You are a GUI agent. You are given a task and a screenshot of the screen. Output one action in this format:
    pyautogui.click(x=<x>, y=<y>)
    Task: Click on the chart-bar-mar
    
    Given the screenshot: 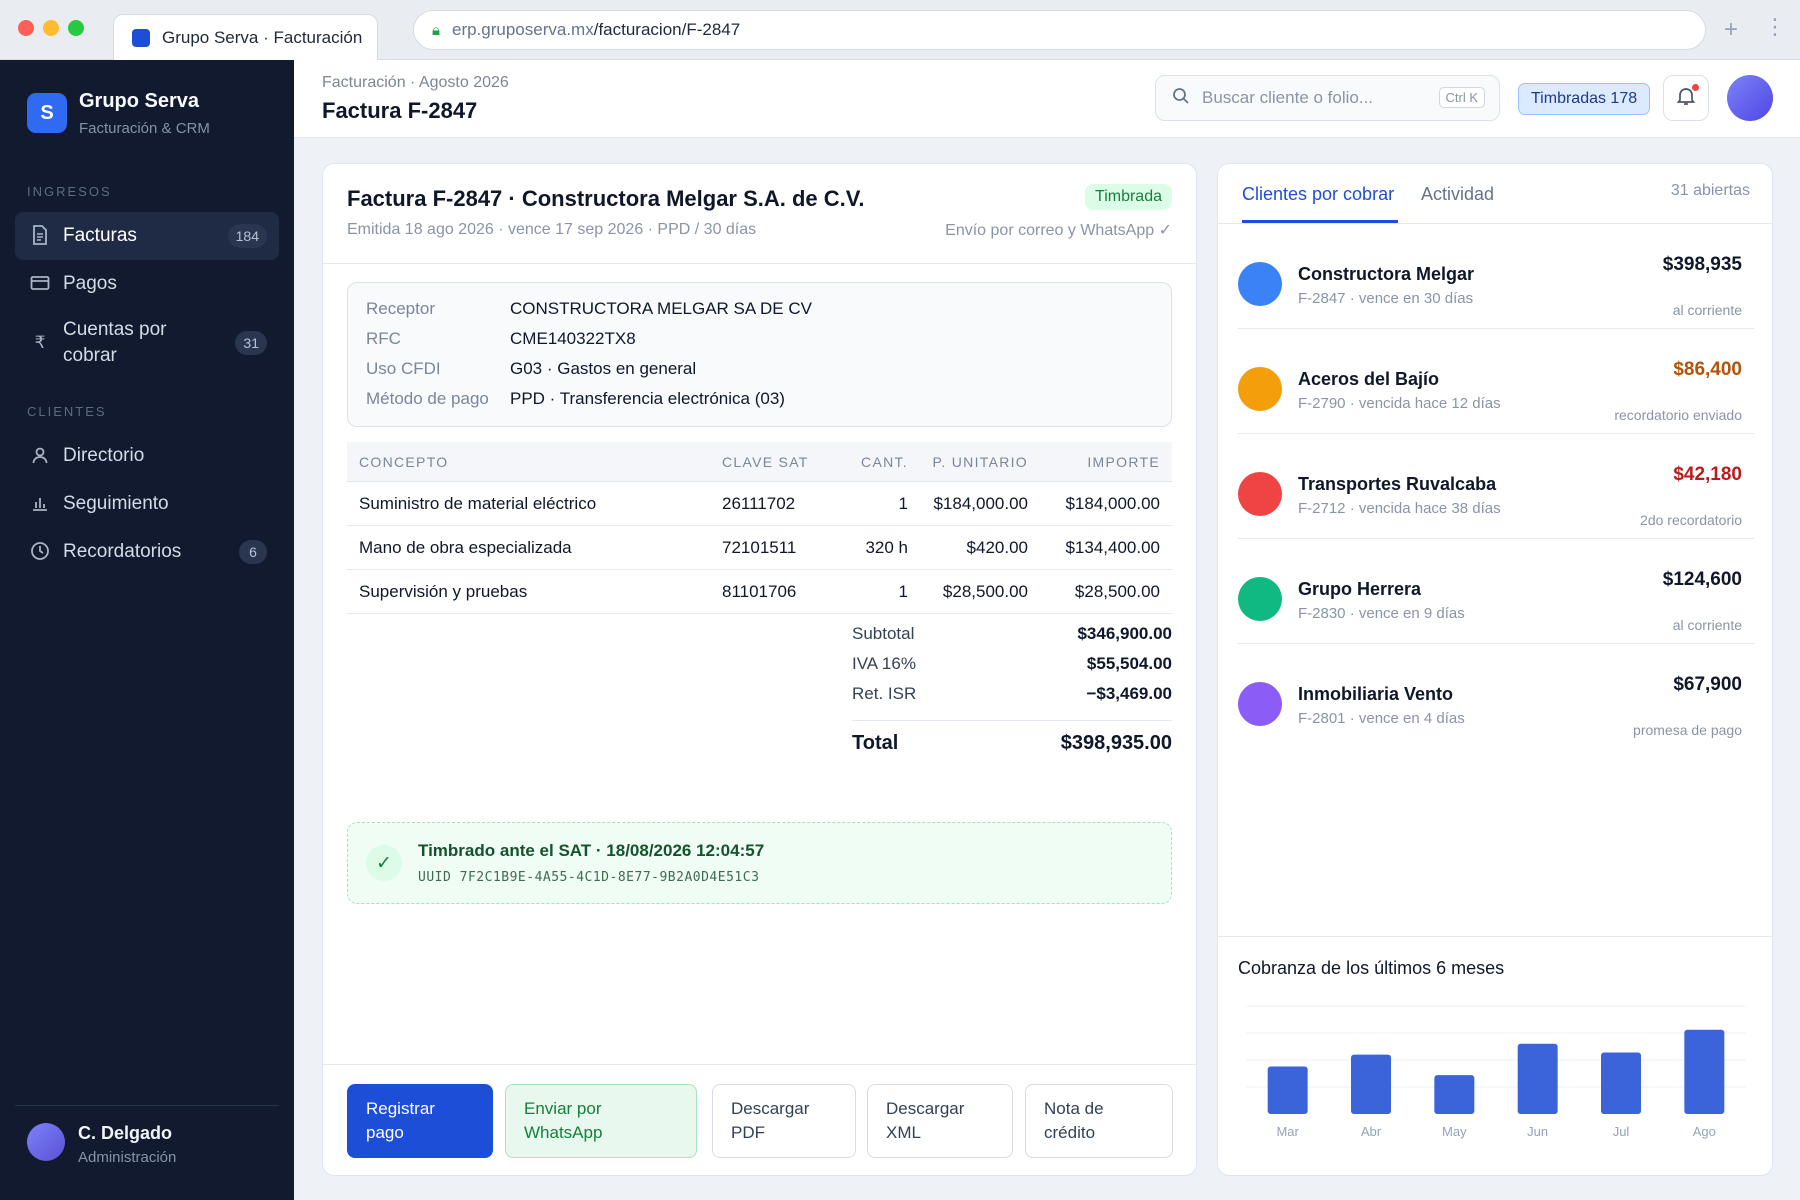 What is the action you would take?
    pyautogui.click(x=1287, y=1090)
    